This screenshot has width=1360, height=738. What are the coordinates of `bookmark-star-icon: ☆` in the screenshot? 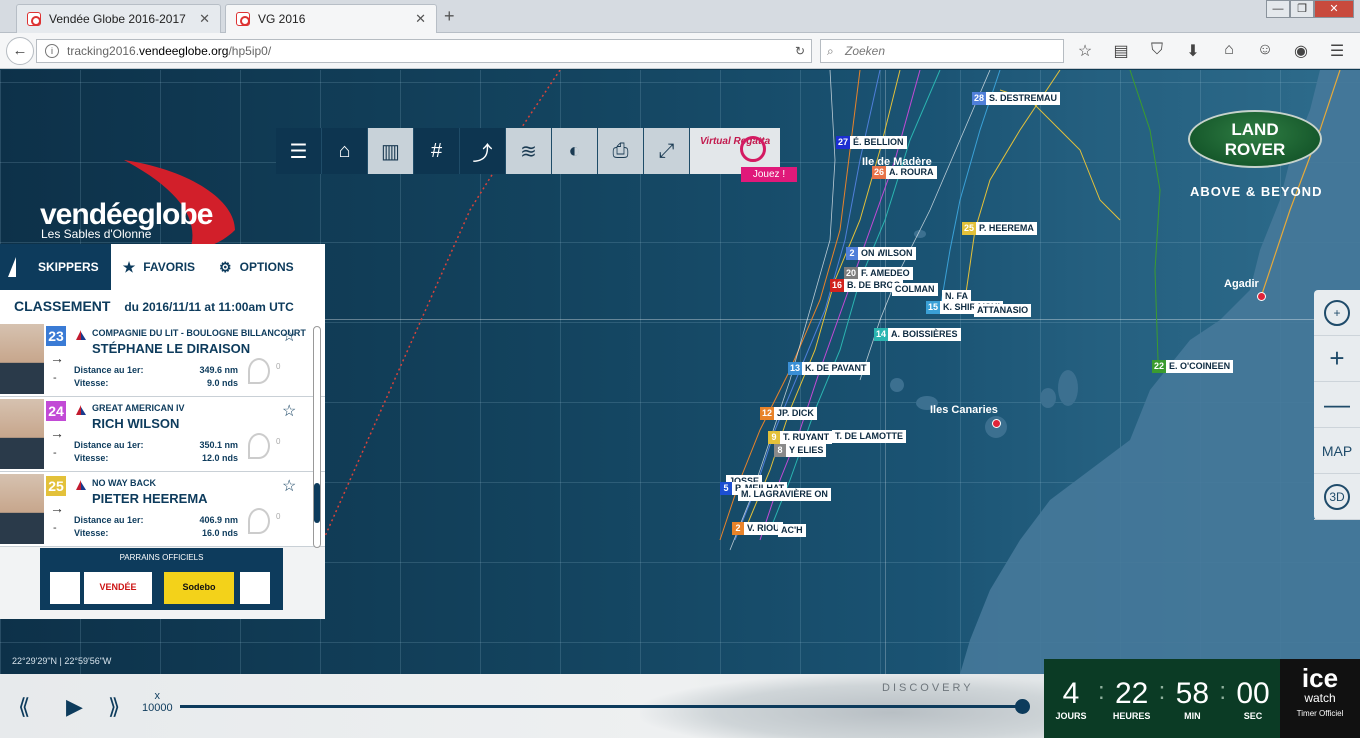 It's located at (1085, 51).